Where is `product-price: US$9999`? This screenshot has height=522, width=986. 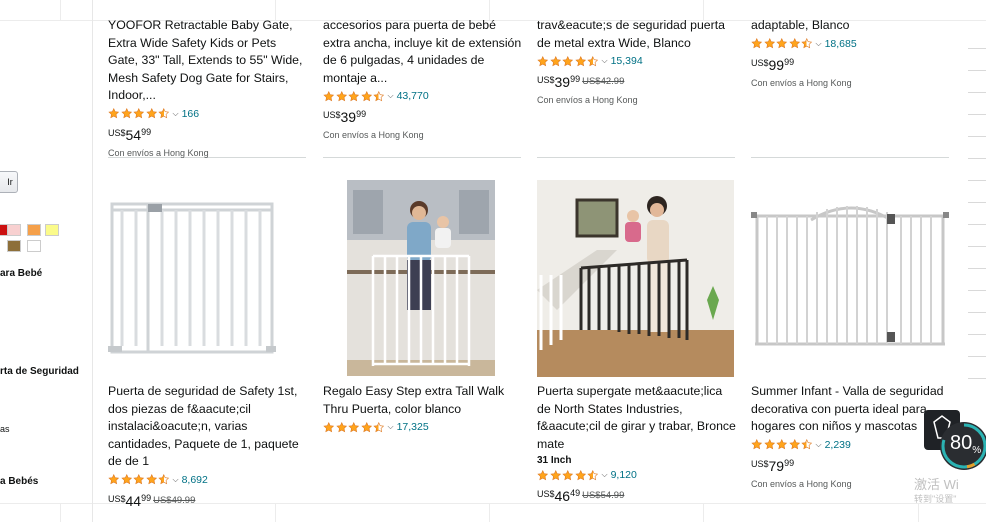 product-price: US$9999 is located at coordinates (851, 65).